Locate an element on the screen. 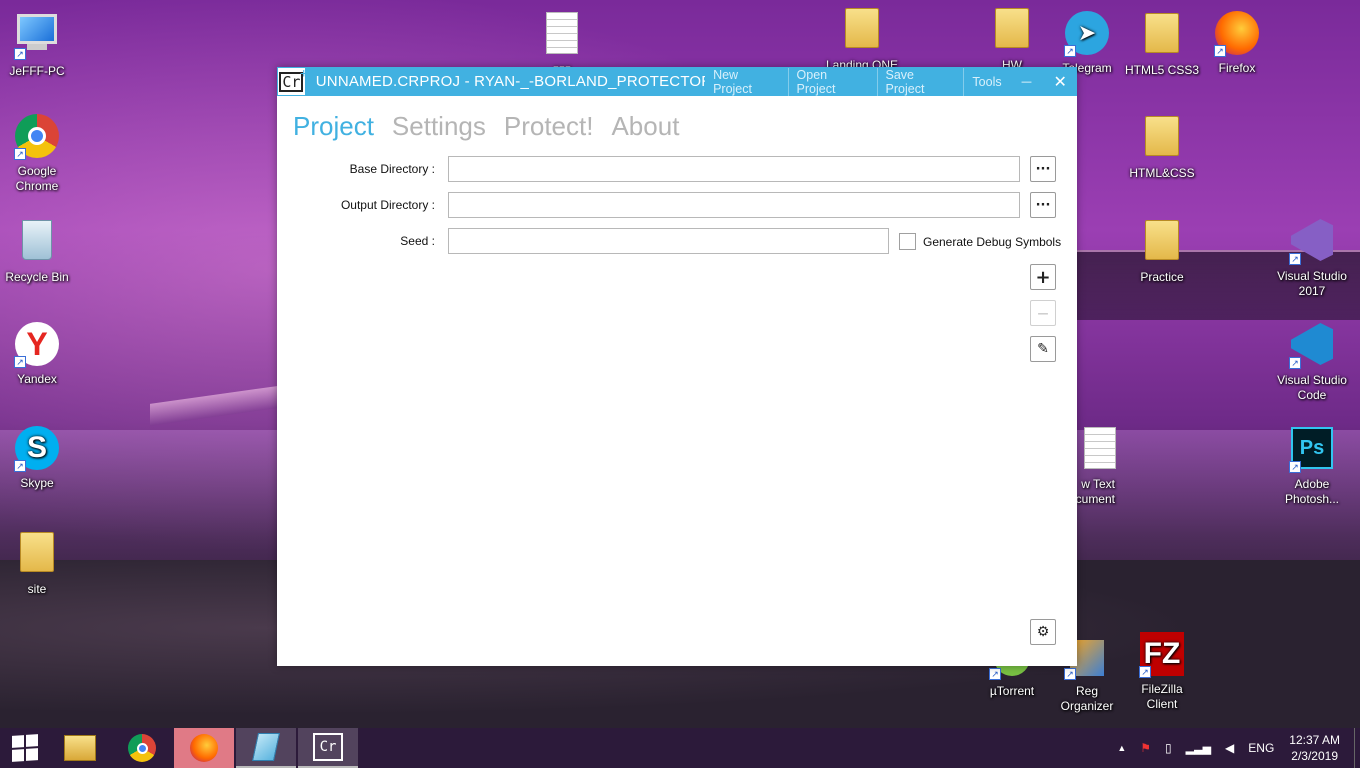 The height and width of the screenshot is (768, 1360). desktop-icon-html-css: HTML&CSS is located at coordinates (1162, 147).